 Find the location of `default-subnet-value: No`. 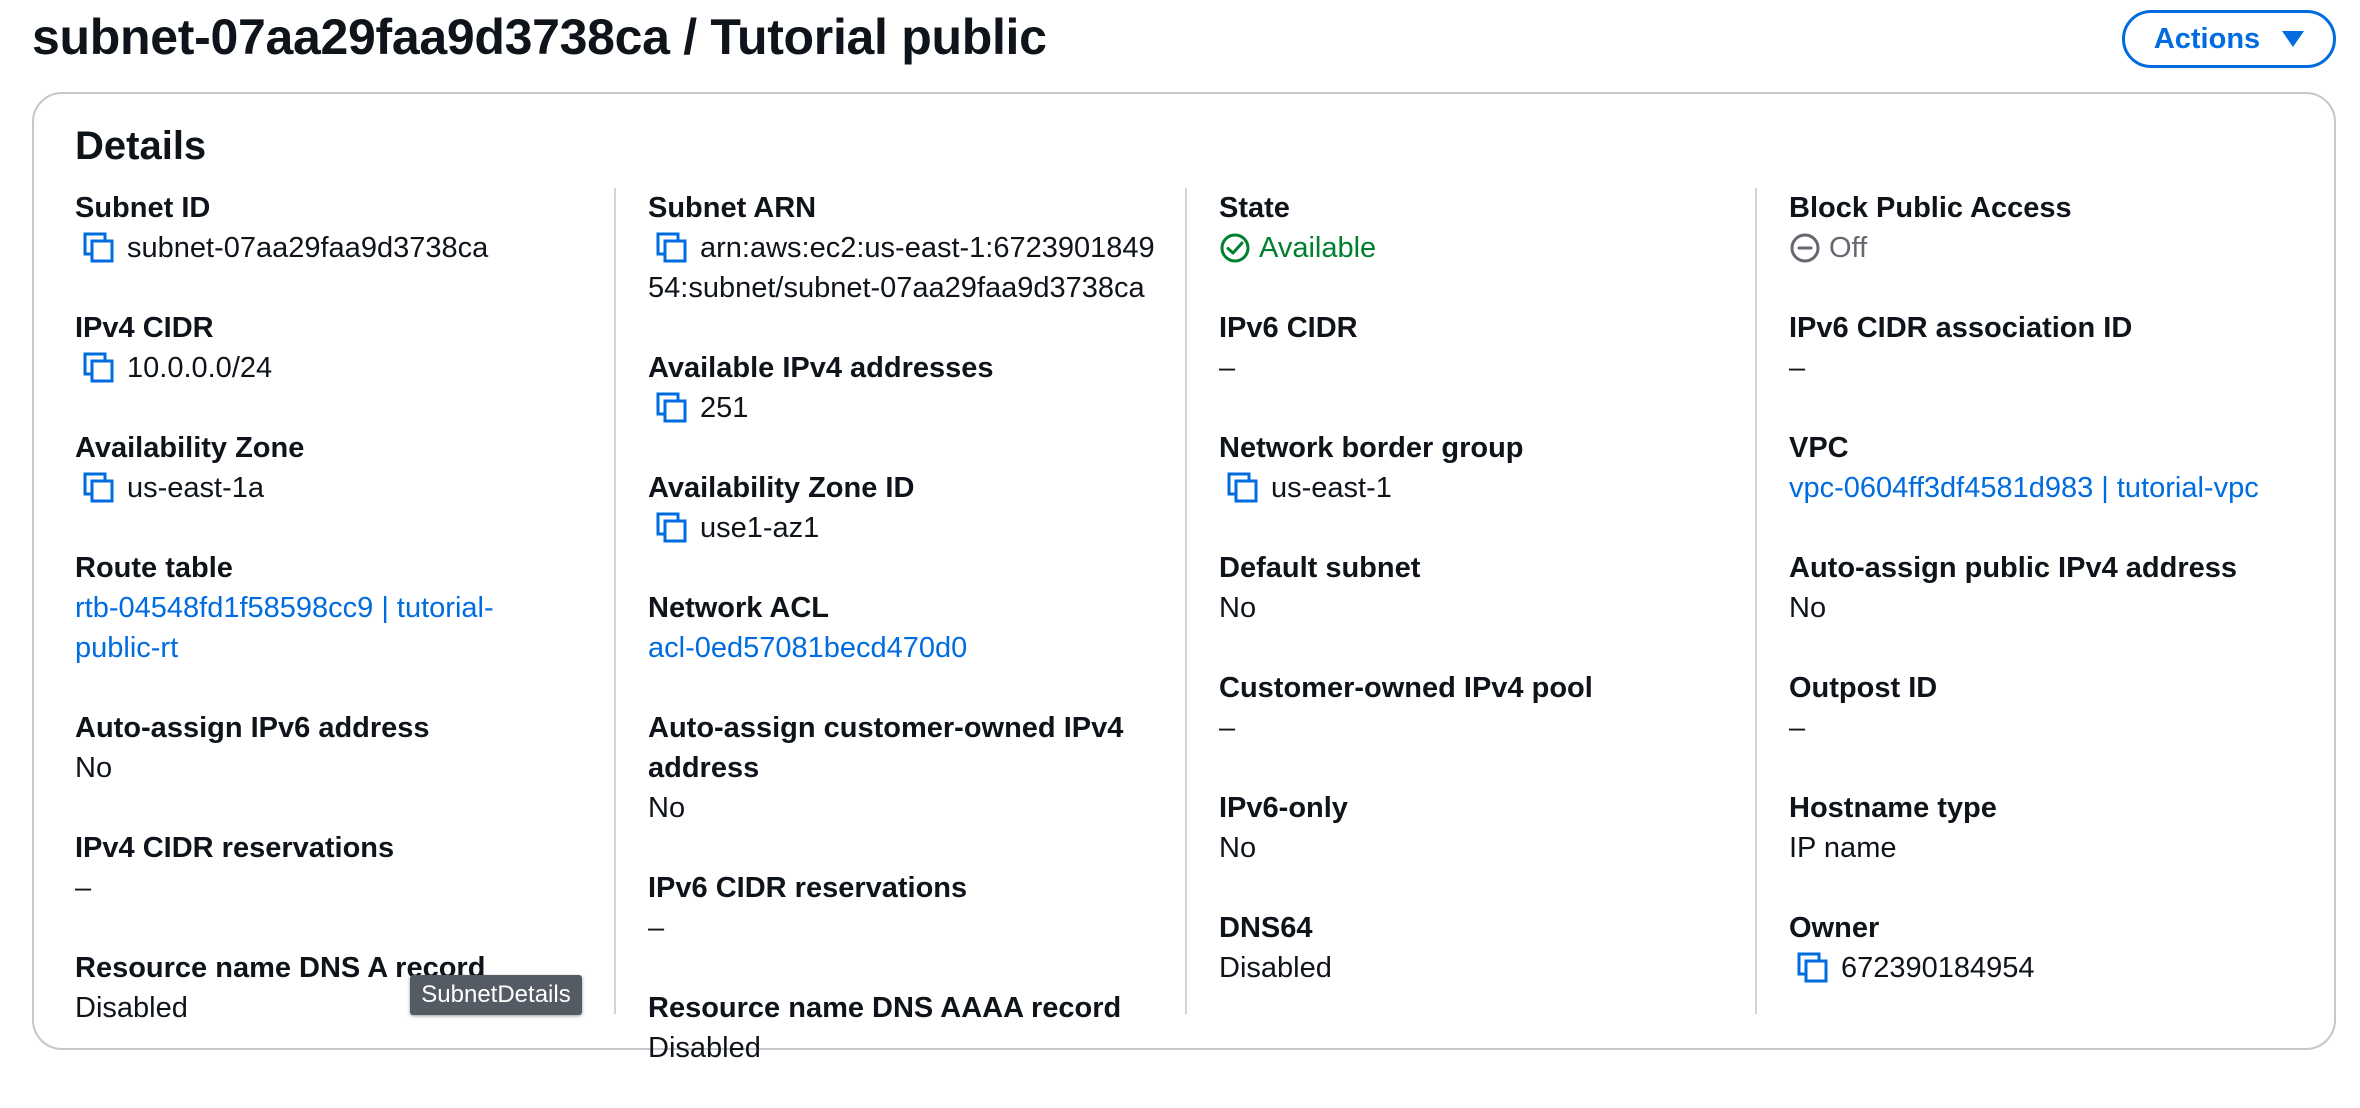

default-subnet-value: No is located at coordinates (1238, 608).